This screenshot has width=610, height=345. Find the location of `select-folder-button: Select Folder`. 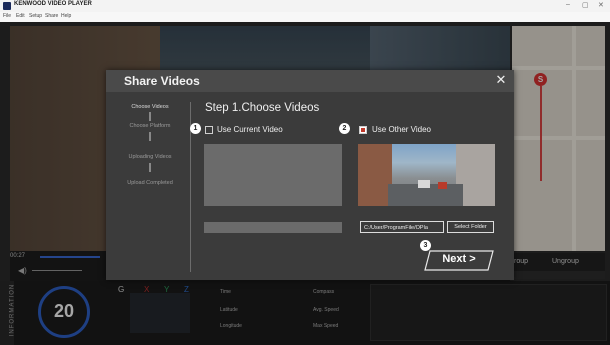

select-folder-button: Select Folder is located at coordinates (470, 227).